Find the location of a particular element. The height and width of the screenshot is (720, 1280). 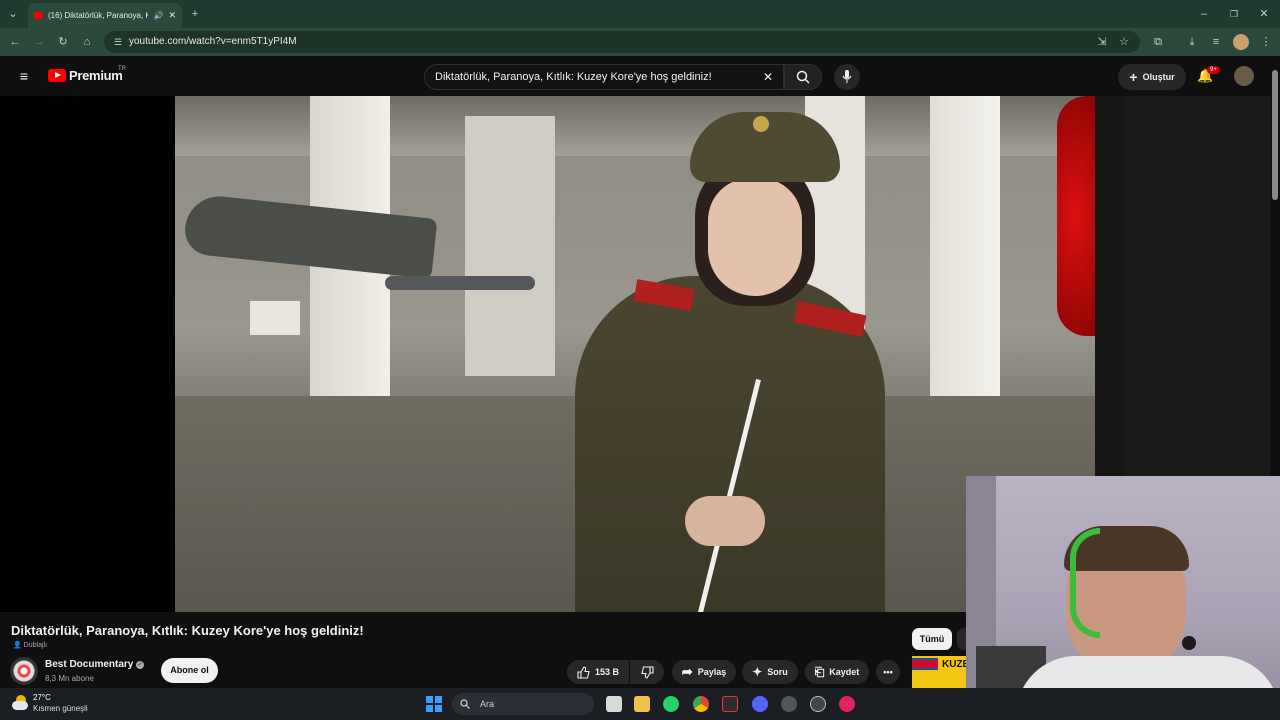

channel-name: Best Documentary is located at coordinates (89, 664).